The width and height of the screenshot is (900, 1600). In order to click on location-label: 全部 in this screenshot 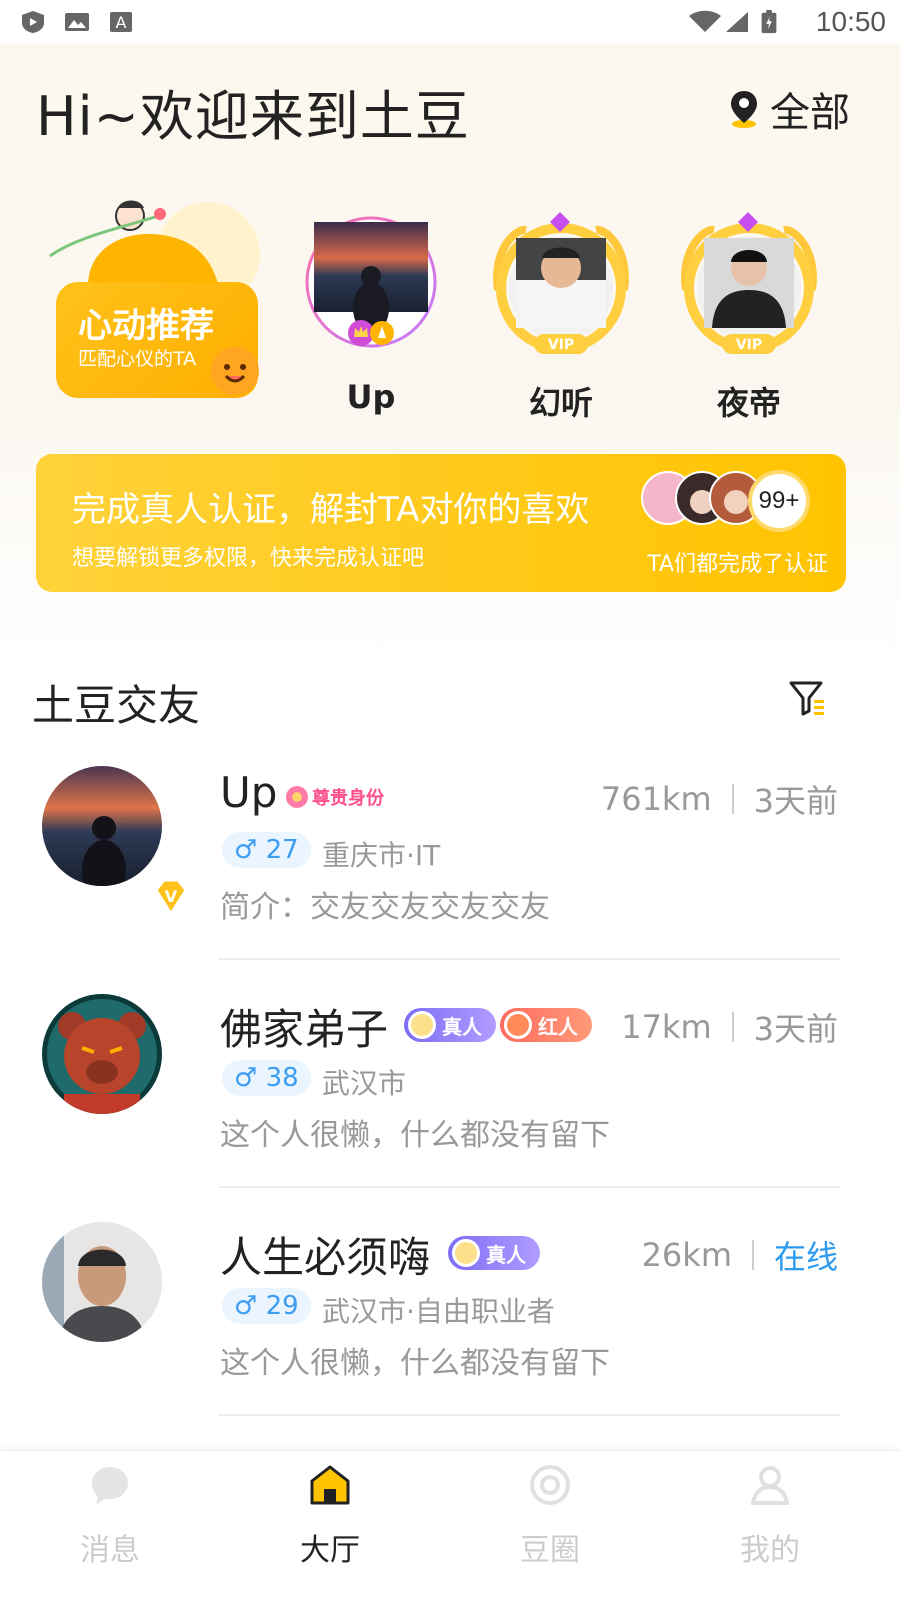, I will do `click(810, 113)`.